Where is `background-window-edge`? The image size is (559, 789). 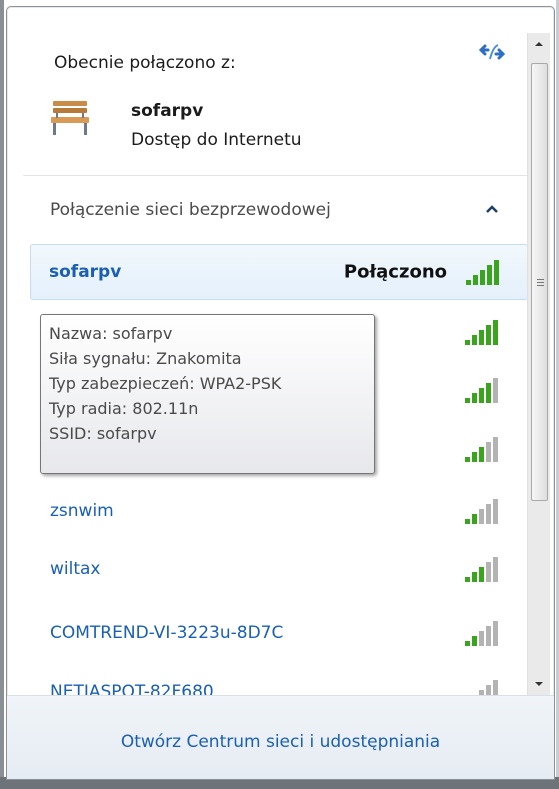
background-window-edge is located at coordinates (2, 394).